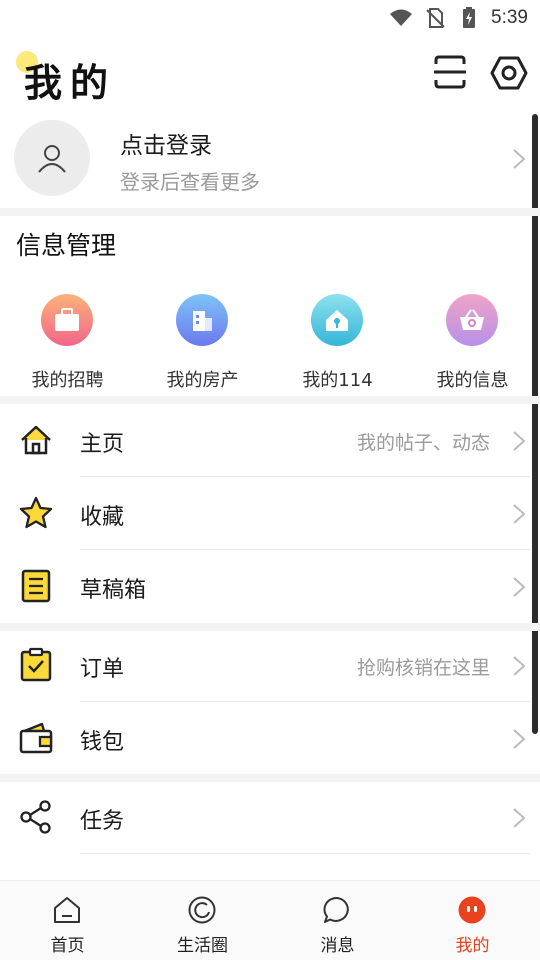 This screenshot has height=960, width=540. Describe the element at coordinates (270, 18) in the screenshot. I see `status-bar: 5:39` at that location.